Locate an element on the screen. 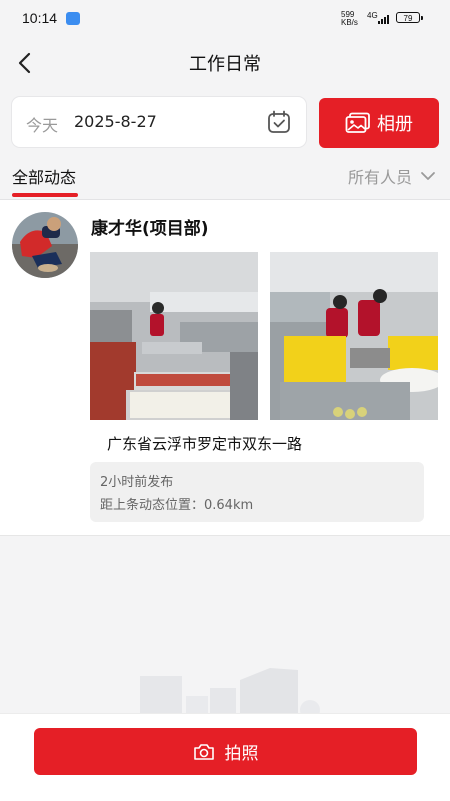  date-picker: 今天 2025-8-27 is located at coordinates (159, 122).